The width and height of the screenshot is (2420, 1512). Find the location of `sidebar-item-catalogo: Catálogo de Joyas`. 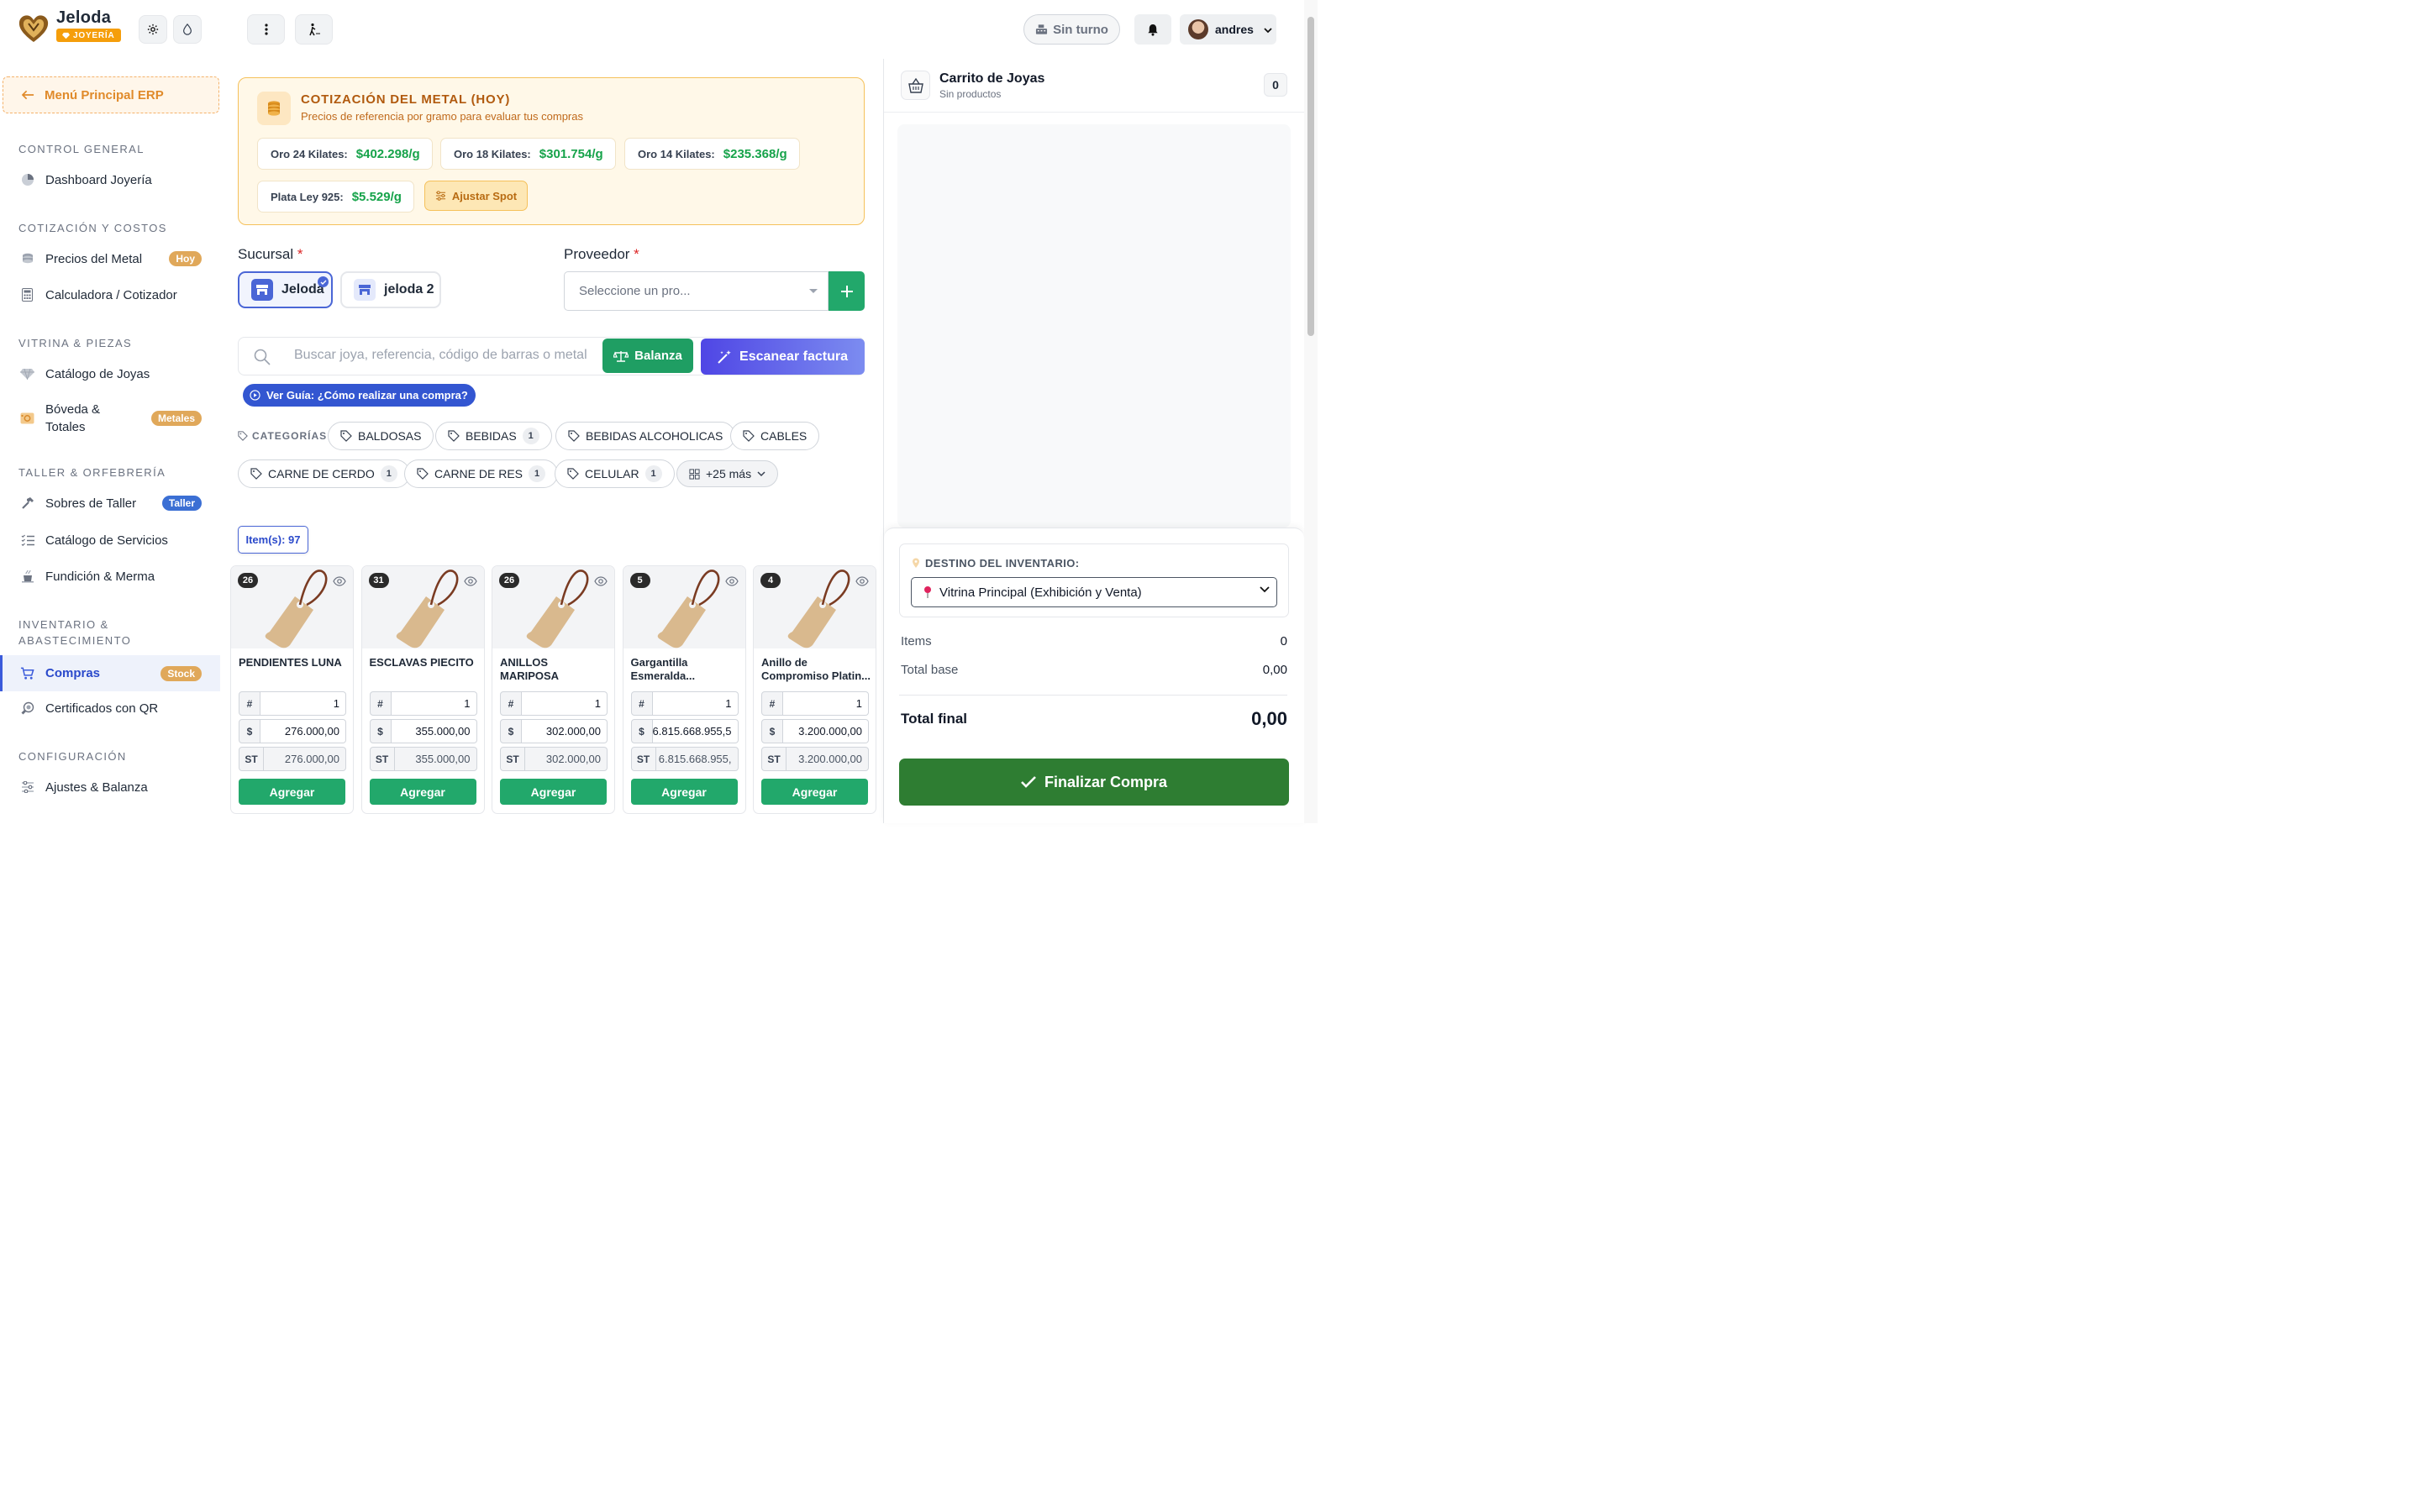

sidebar-item-catalogo: Catálogo de Joyas is located at coordinates (110, 374).